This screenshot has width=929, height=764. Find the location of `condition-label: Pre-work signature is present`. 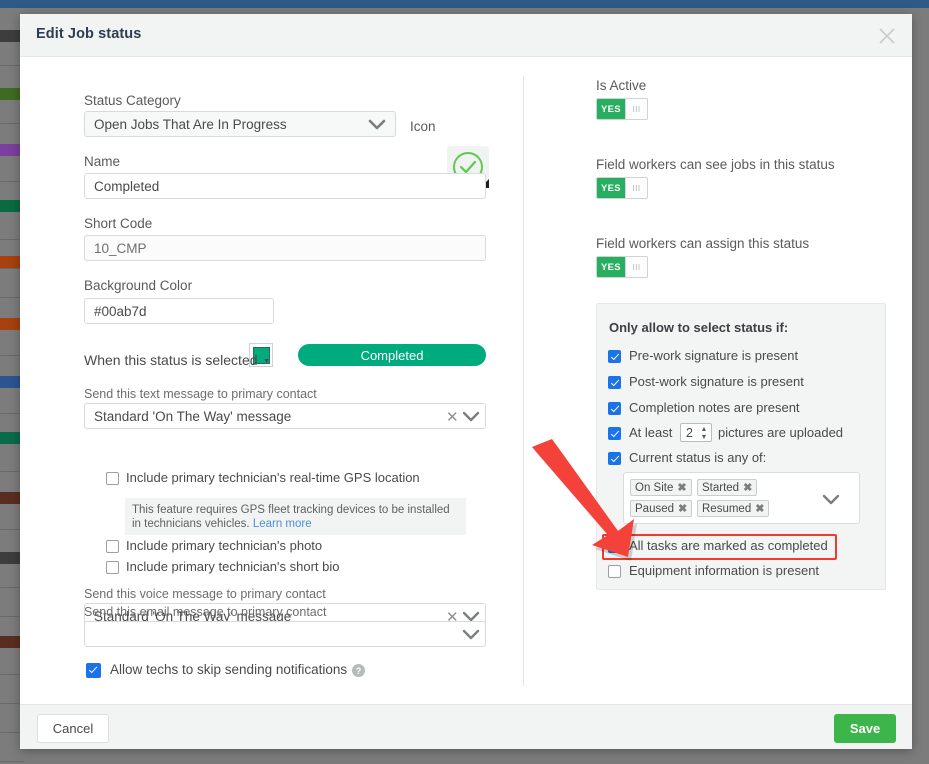

condition-label: Pre-work signature is present is located at coordinates (714, 355).